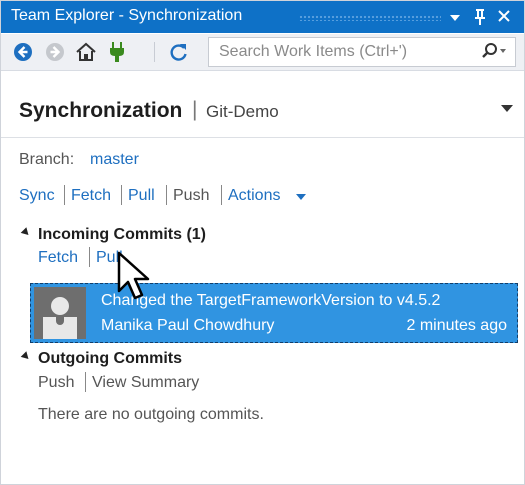 Image resolution: width=525 pixels, height=485 pixels. What do you see at coordinates (370, 18) in the screenshot?
I see `drag-grip` at bounding box center [370, 18].